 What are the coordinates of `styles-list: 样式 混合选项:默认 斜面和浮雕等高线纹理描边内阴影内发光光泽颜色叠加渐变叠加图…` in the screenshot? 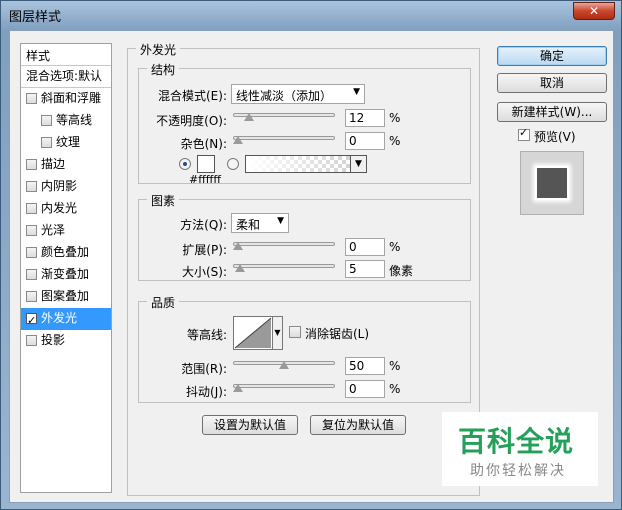 It's located at (66, 268).